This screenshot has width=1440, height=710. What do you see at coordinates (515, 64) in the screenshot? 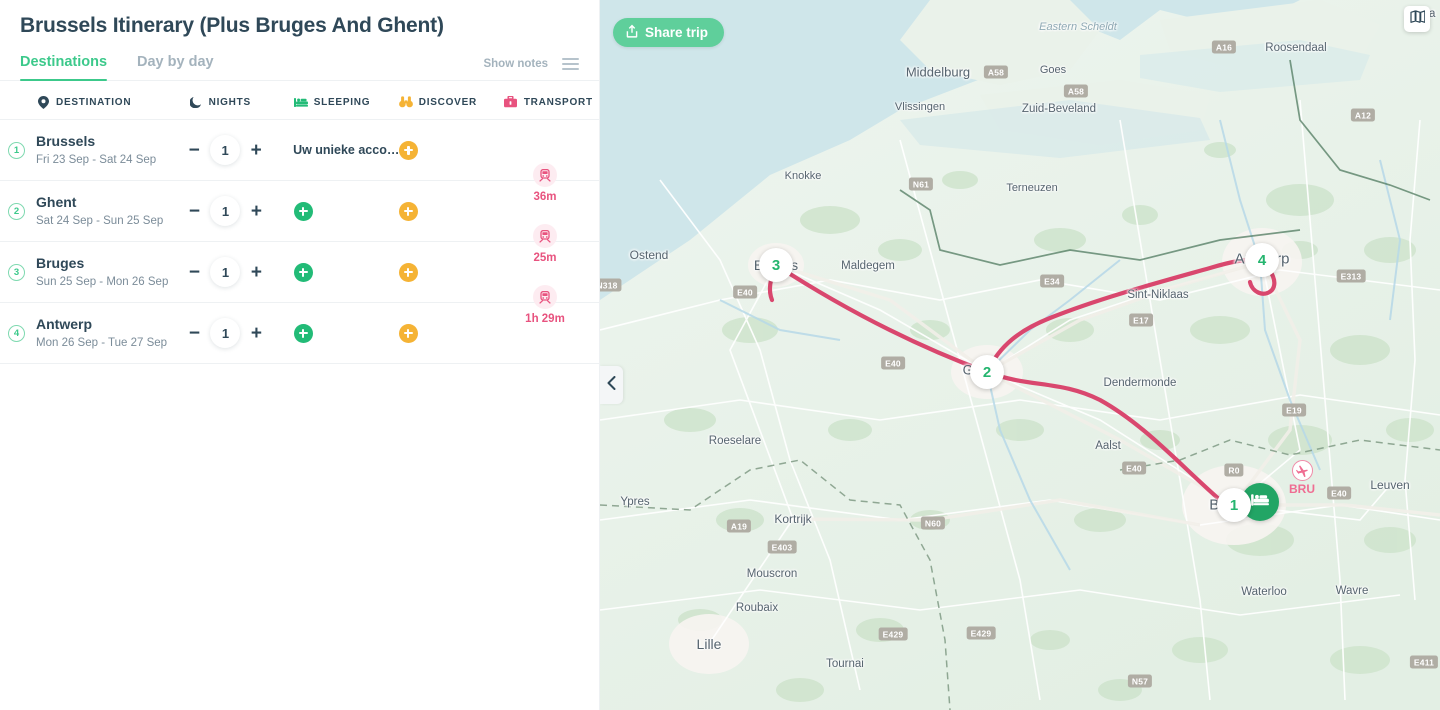
I see `show-notes-button: Show notes` at bounding box center [515, 64].